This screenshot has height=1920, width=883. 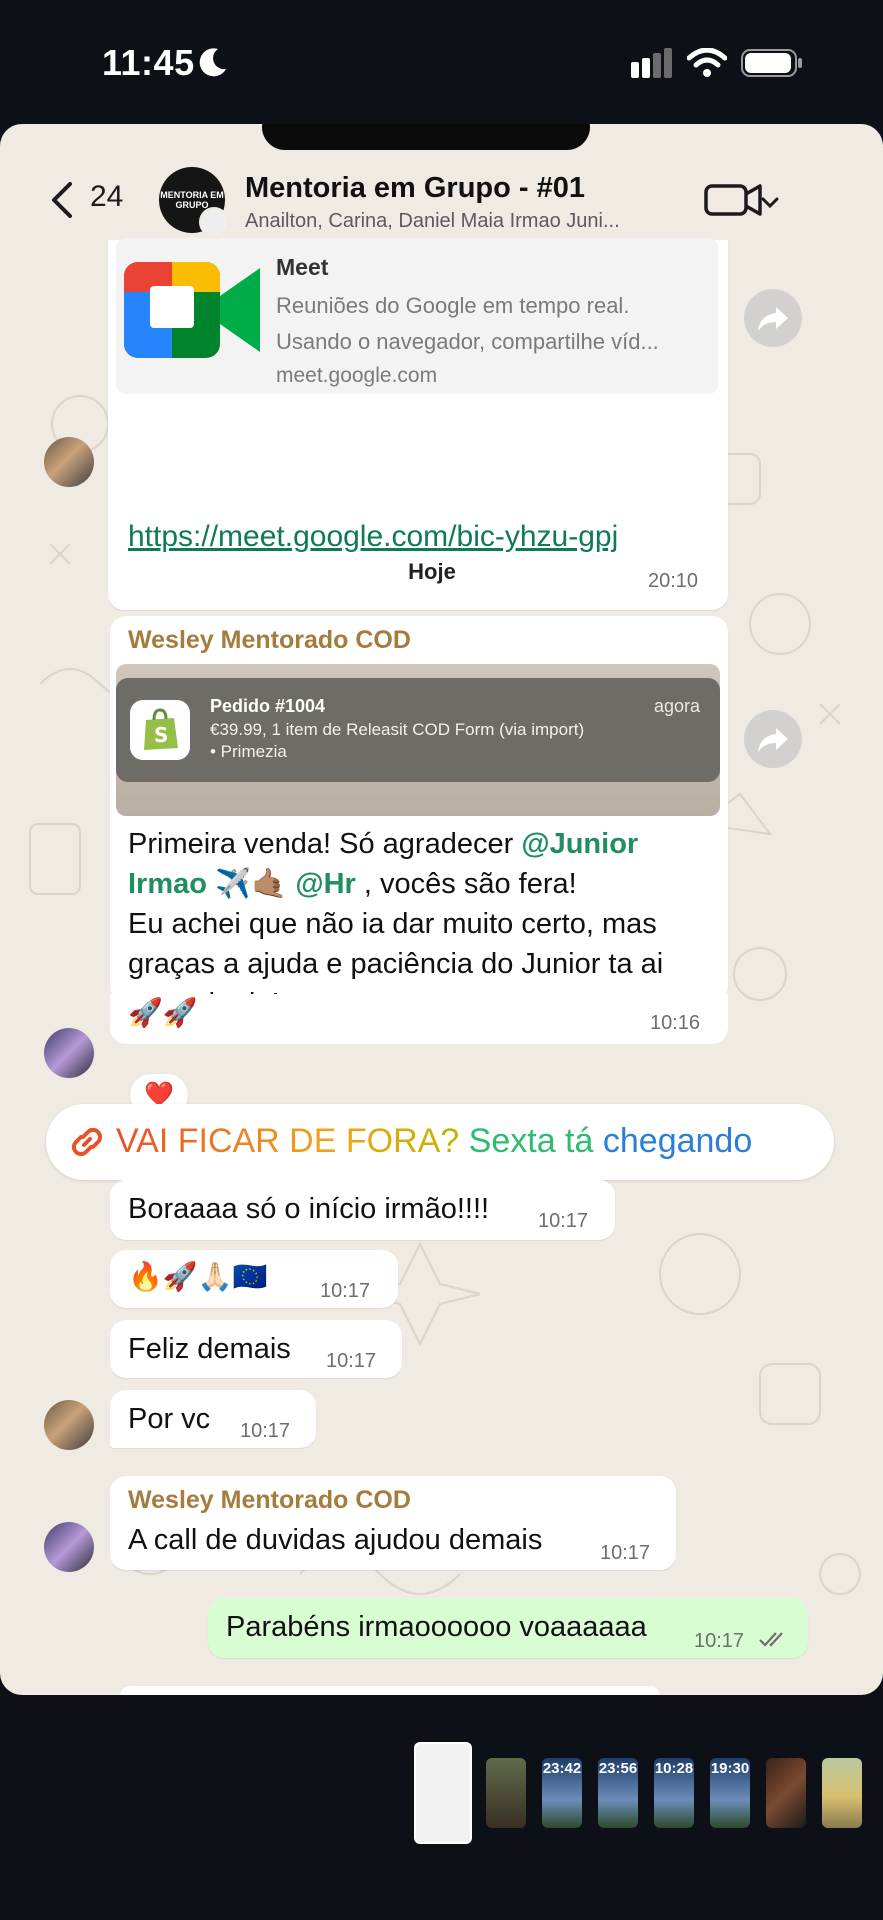 I want to click on notification-title: Pedido #1004, so click(x=268, y=706).